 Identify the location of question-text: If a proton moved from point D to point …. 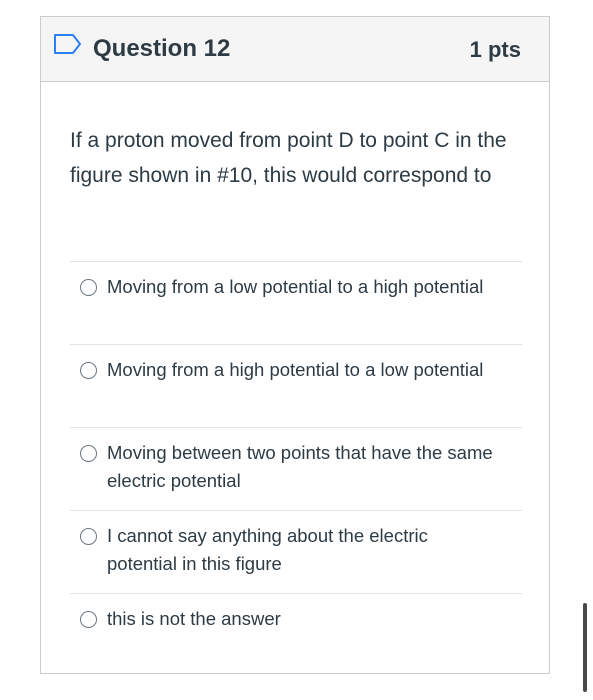
(288, 158).